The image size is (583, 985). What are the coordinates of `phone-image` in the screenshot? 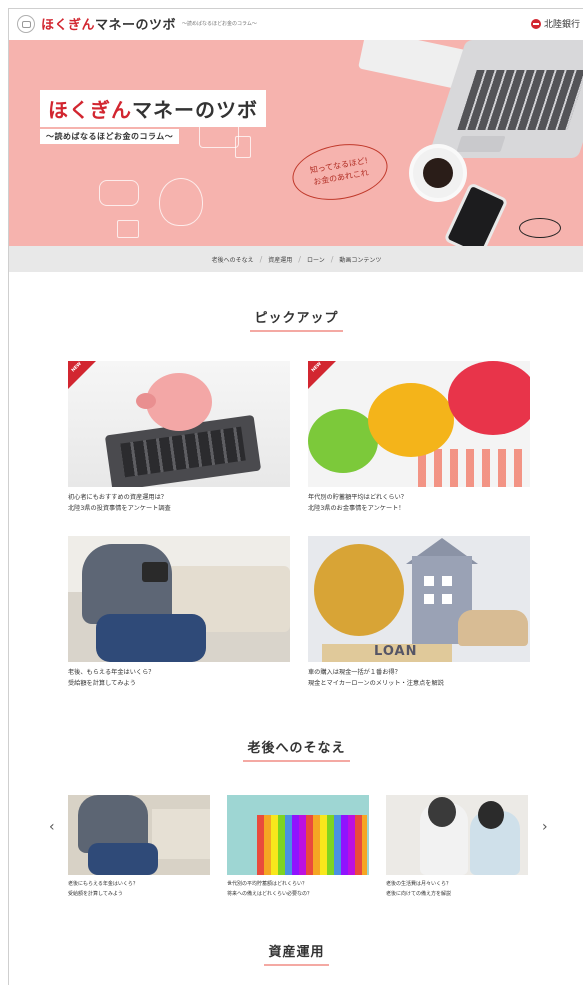 It's located at (155, 572).